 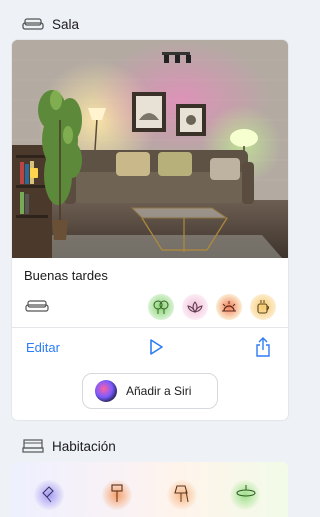 I want to click on lotus-icon, so click(x=195, y=307).